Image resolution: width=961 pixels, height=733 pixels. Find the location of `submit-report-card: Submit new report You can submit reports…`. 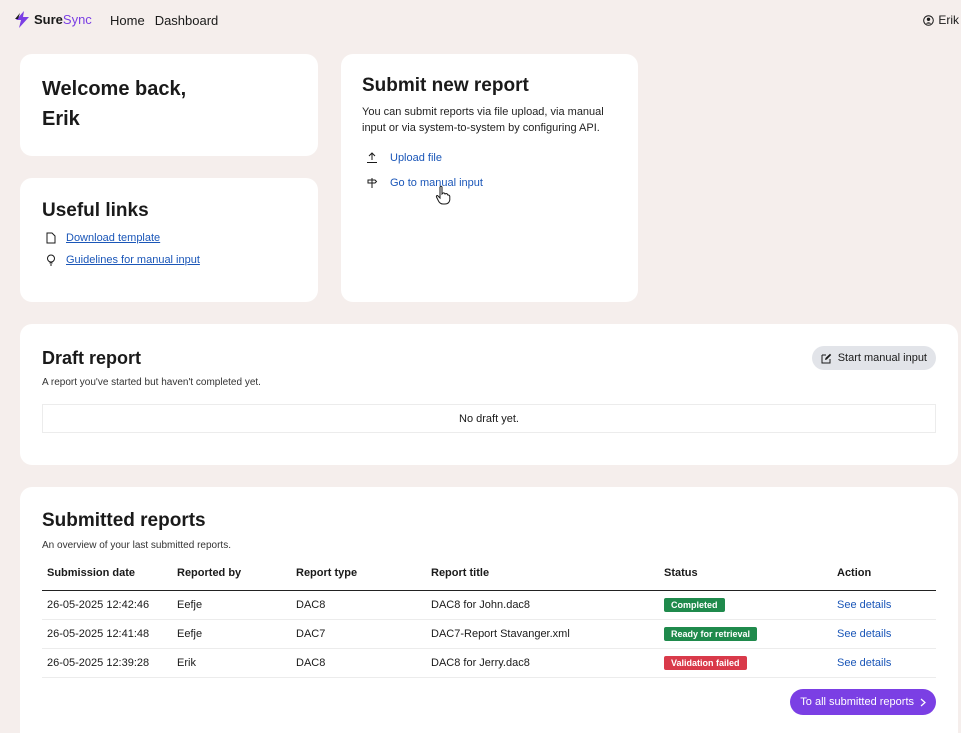

submit-report-card: Submit new report You can submit reports… is located at coordinates (489, 178).